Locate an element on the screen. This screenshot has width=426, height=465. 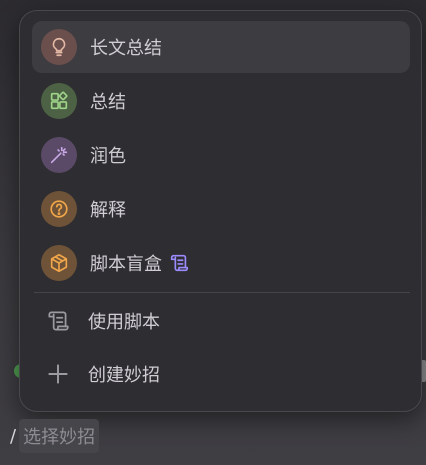
menu-item-polish: 润色 is located at coordinates (221, 155).